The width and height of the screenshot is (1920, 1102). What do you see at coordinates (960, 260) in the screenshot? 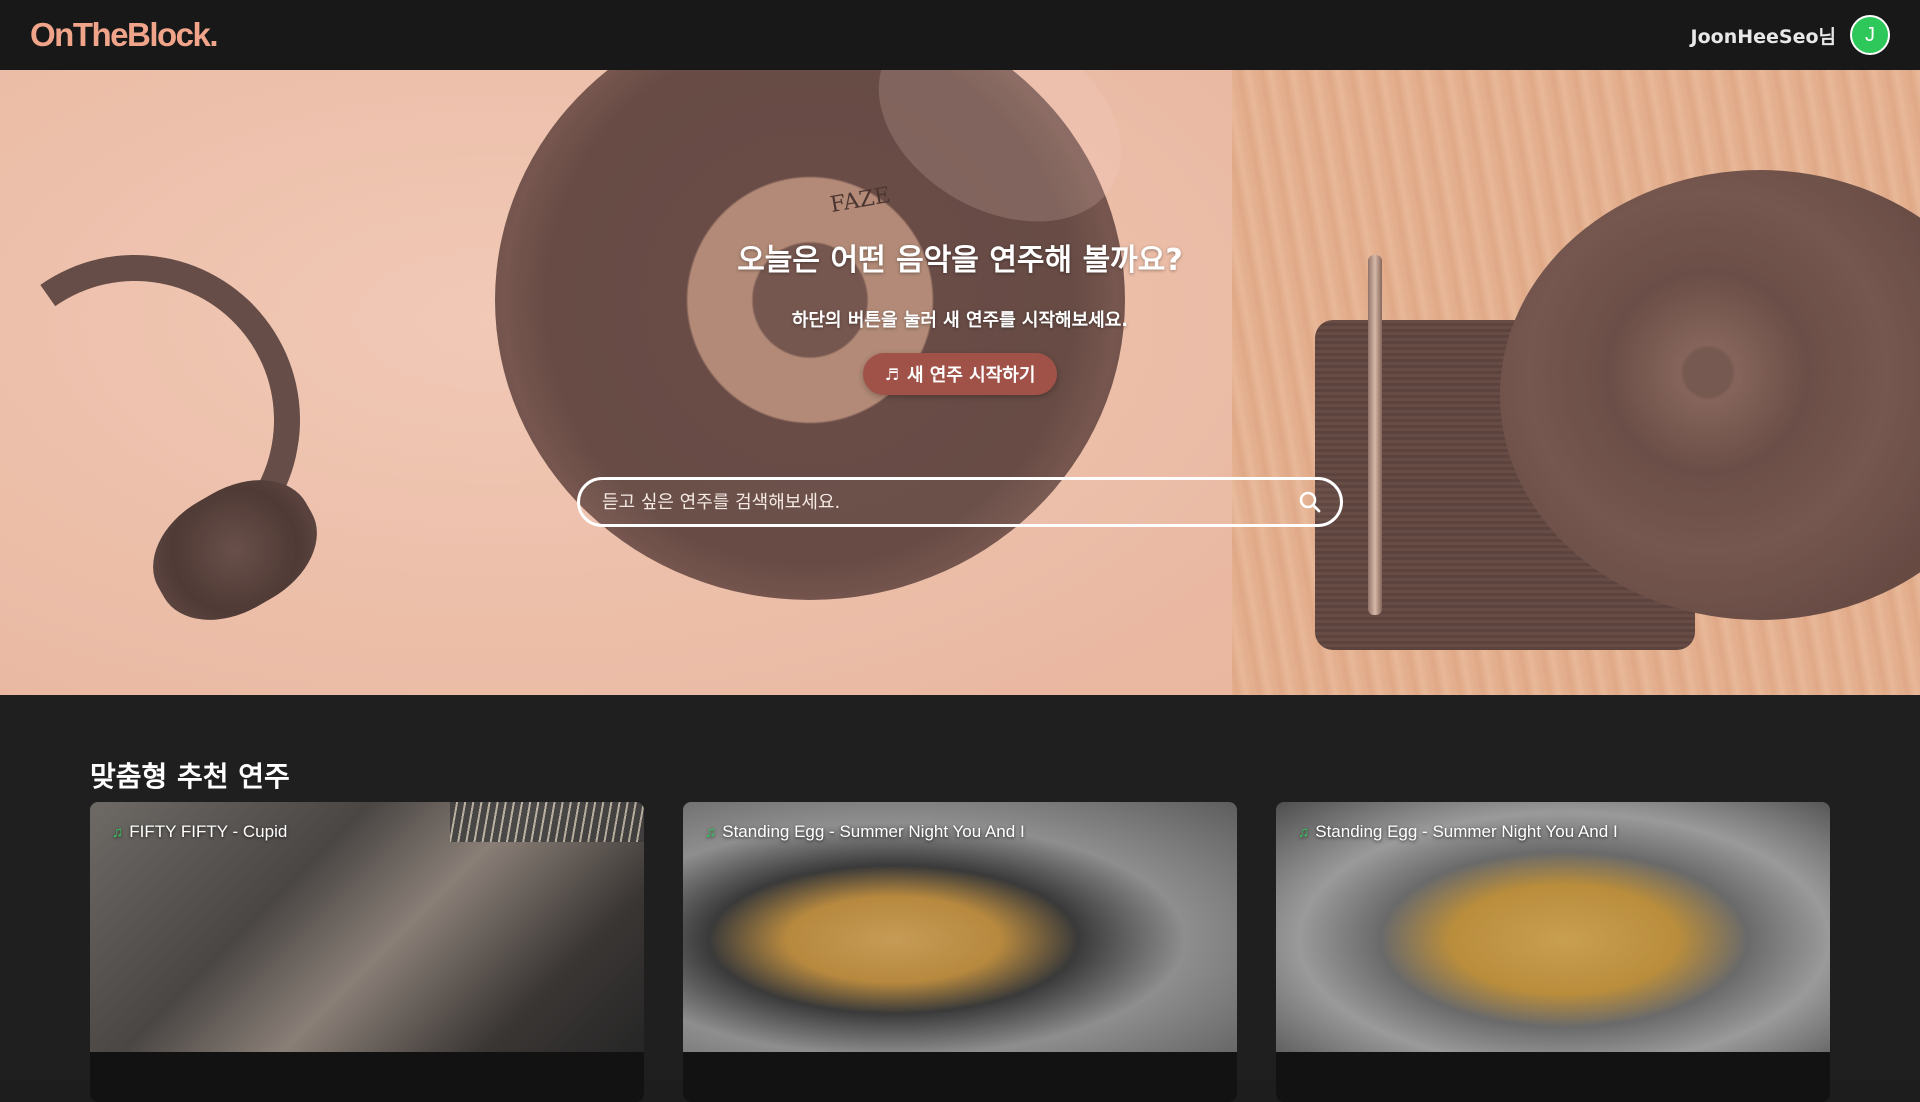
I see `hero-title: 오늘은 어떤 음악을 연주해 볼까요?` at bounding box center [960, 260].